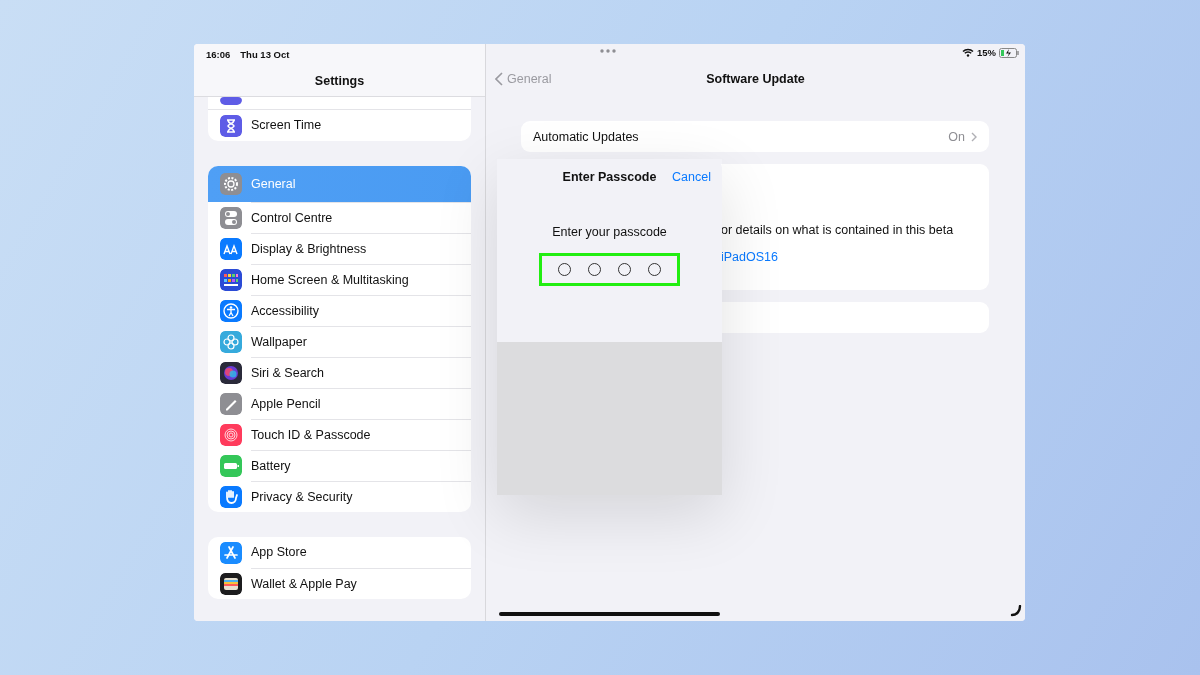 This screenshot has width=1200, height=675. What do you see at coordinates (499, 78) in the screenshot?
I see `chevron-left-icon` at bounding box center [499, 78].